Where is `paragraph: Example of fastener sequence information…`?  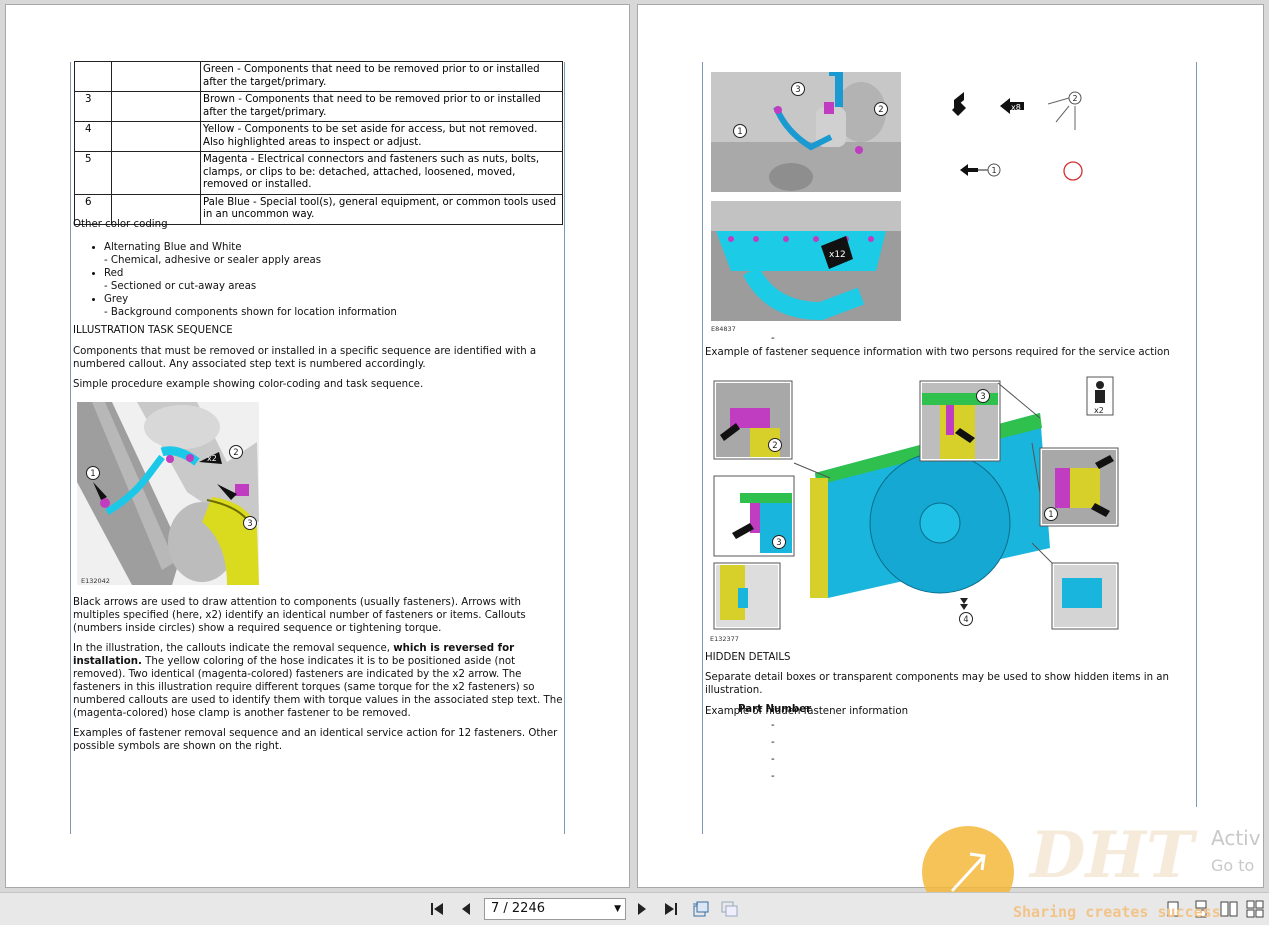 paragraph: Example of fastener sequence information… is located at coordinates (937, 352).